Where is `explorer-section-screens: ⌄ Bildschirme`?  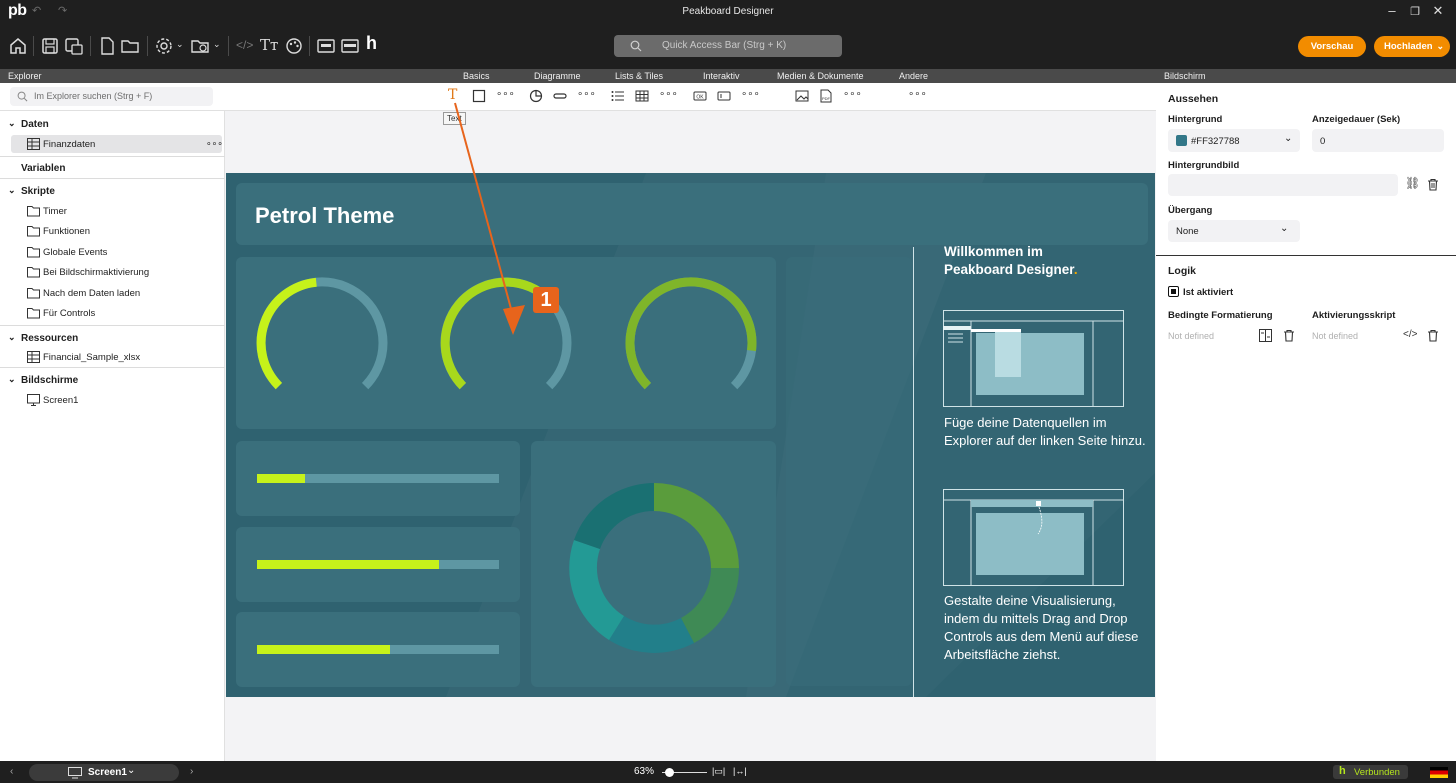
explorer-section-screens: ⌄ Bildschirme is located at coordinates (112, 380).